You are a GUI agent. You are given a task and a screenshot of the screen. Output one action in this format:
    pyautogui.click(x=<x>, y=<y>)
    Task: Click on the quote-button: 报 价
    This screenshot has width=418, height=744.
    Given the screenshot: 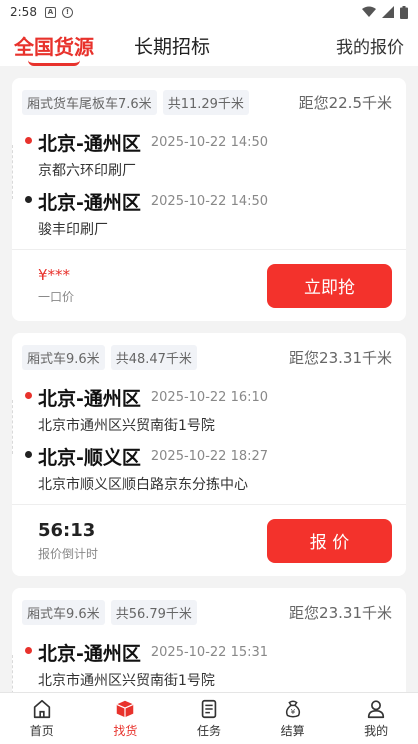 What is the action you would take?
    pyautogui.click(x=329, y=540)
    